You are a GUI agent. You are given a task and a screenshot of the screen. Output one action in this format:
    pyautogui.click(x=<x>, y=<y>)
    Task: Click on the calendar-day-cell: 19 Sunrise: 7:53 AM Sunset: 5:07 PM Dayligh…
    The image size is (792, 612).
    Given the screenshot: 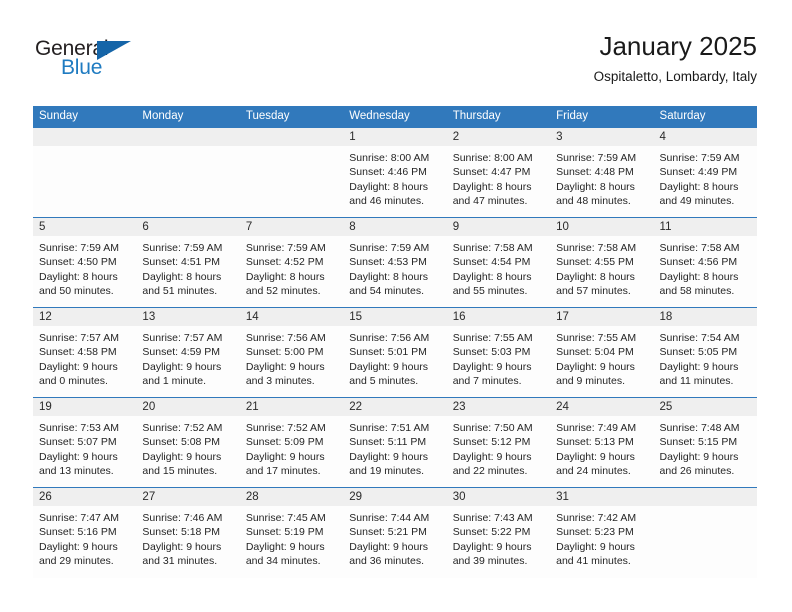 What is the action you would take?
    pyautogui.click(x=85, y=442)
    